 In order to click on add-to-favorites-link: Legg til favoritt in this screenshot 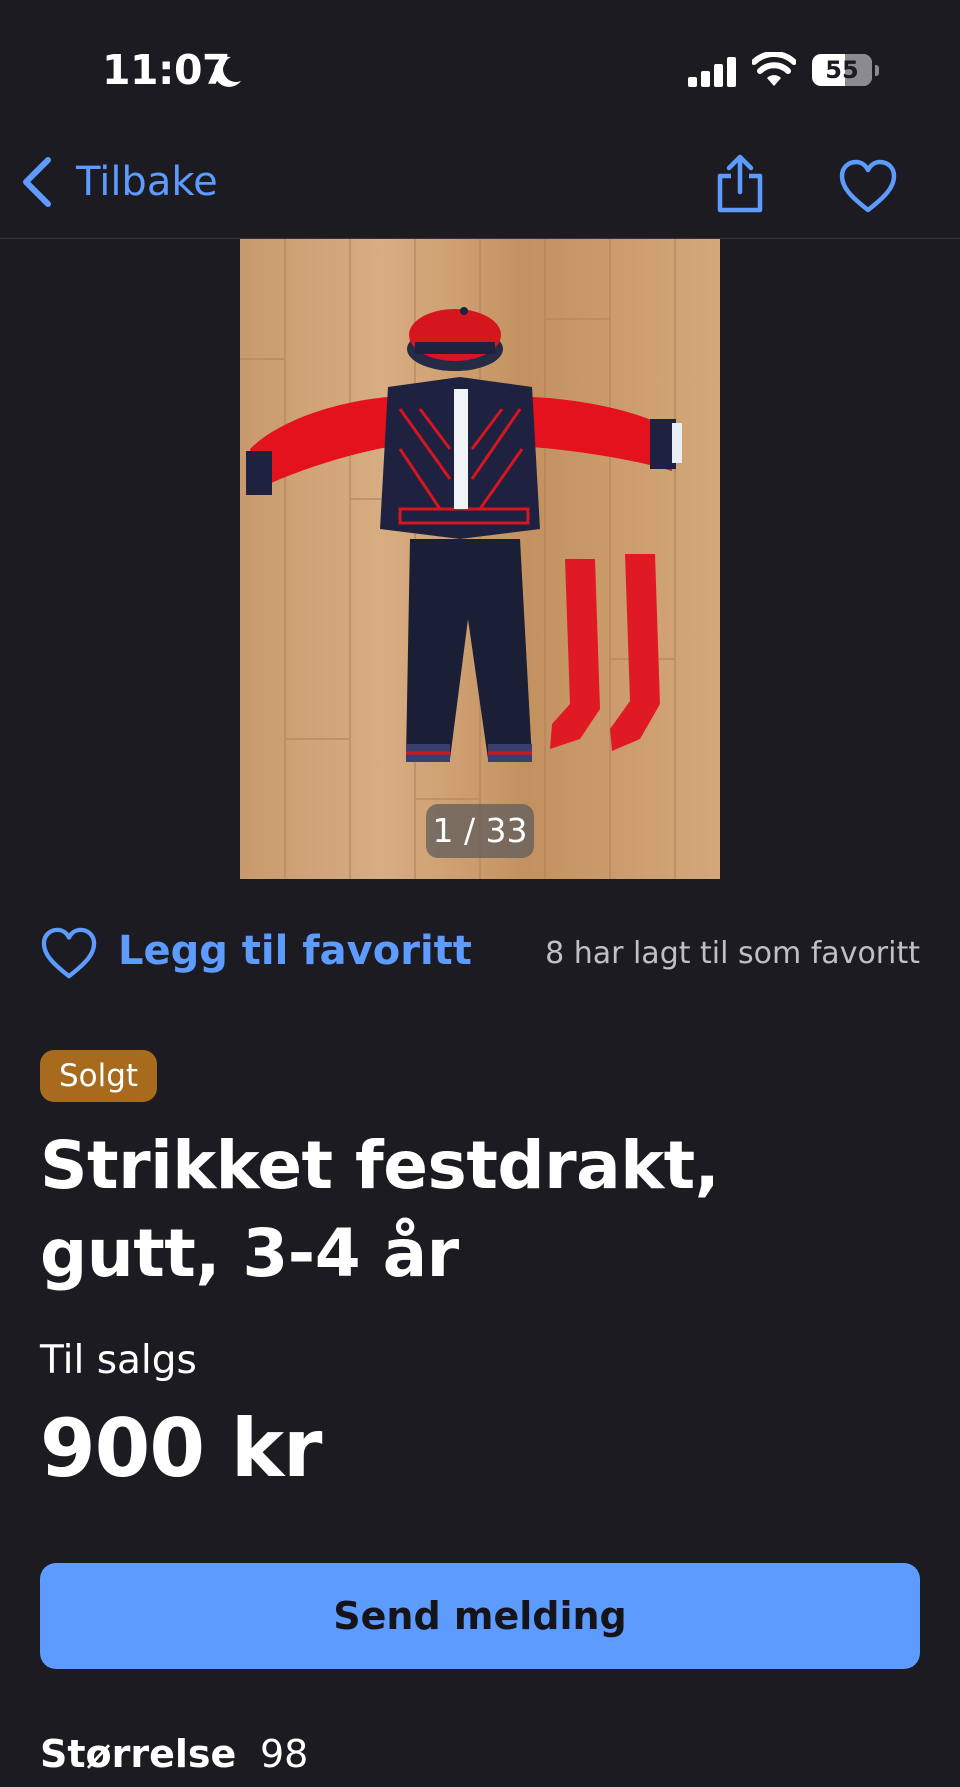, I will do `click(295, 951)`.